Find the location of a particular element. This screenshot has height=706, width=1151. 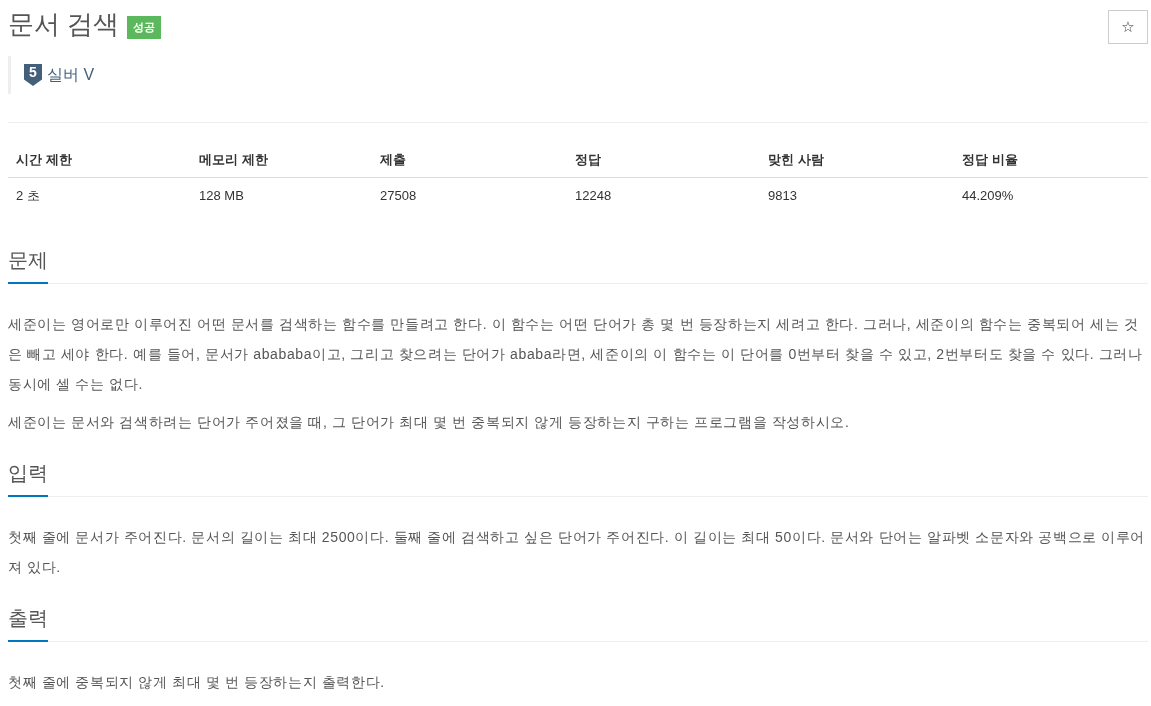

column-header: 시간 제한 is located at coordinates (99, 160).